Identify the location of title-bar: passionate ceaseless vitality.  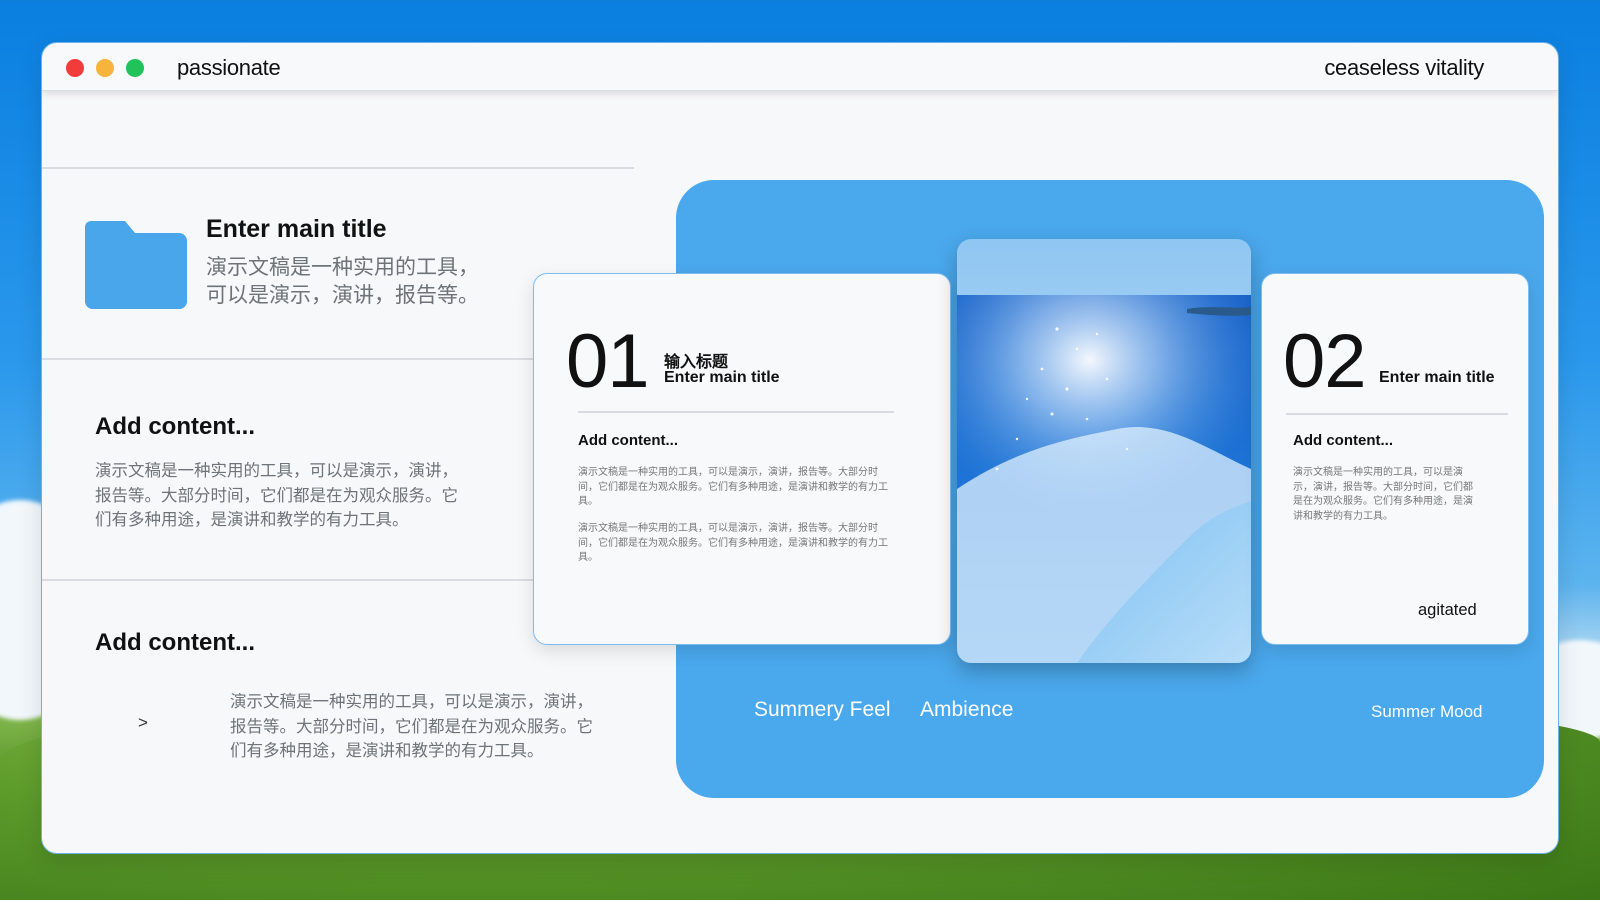
(800, 67).